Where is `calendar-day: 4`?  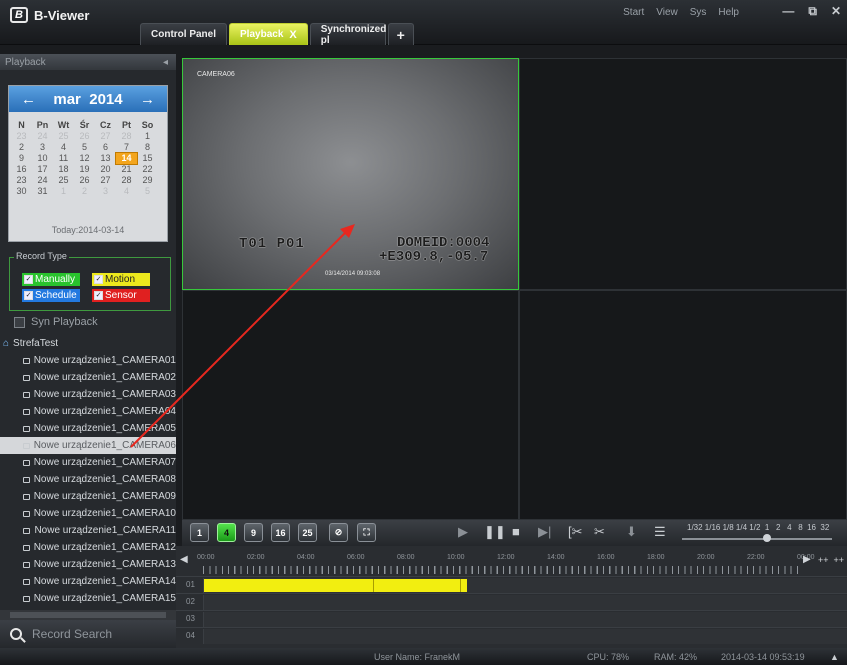
calendar-day: 4 is located at coordinates (63, 147).